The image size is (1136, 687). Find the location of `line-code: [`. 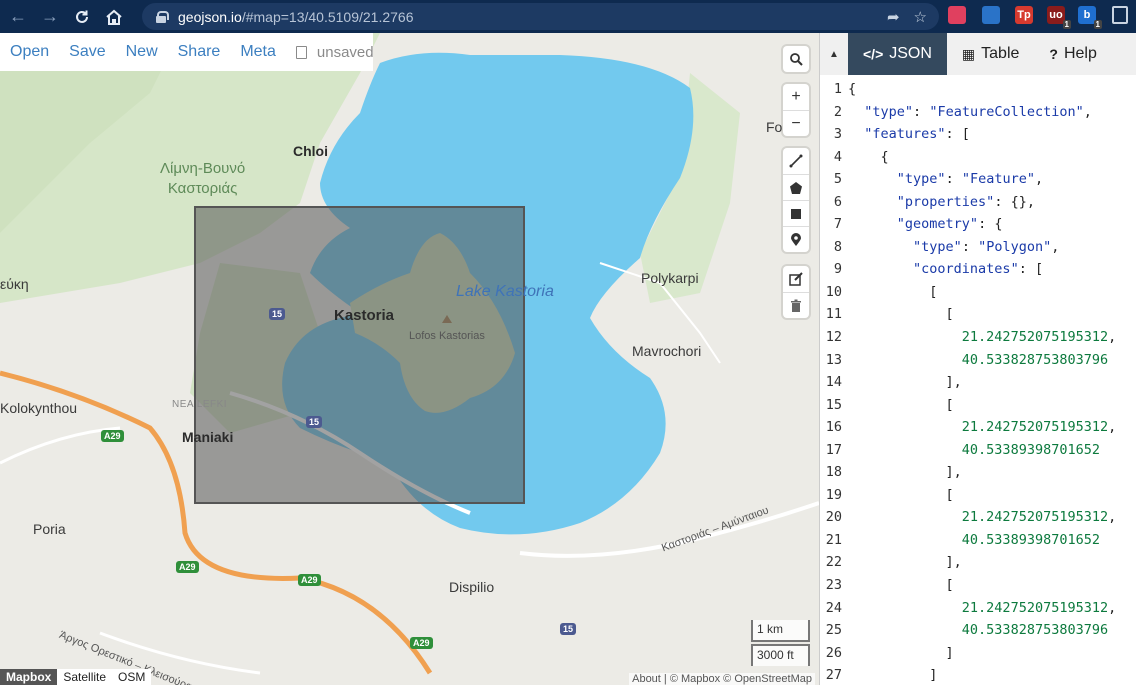

line-code: [ is located at coordinates (901, 404).